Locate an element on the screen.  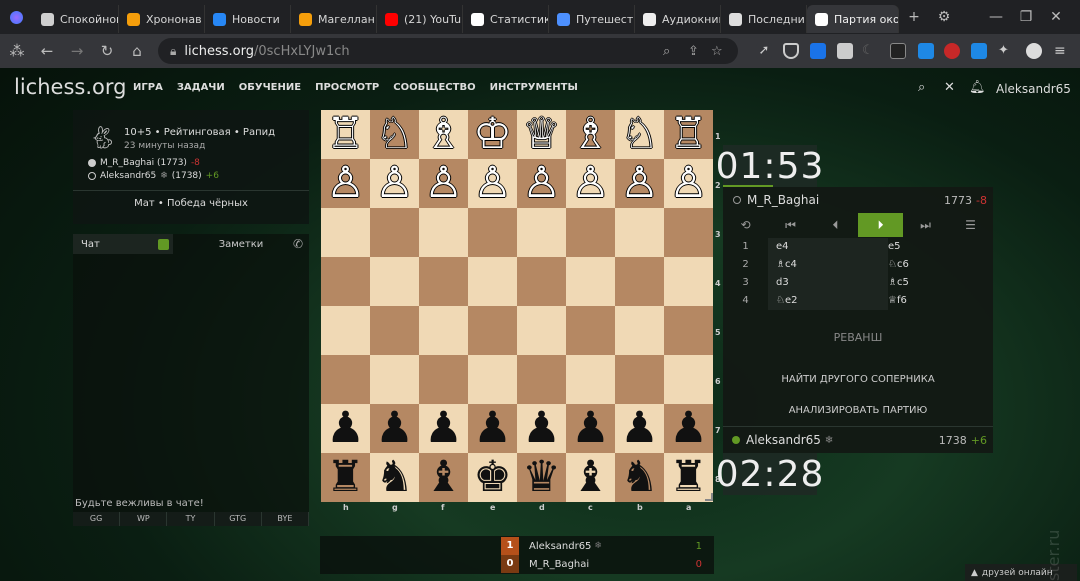
search-icon: ⌕ is located at coordinates (921, 87).